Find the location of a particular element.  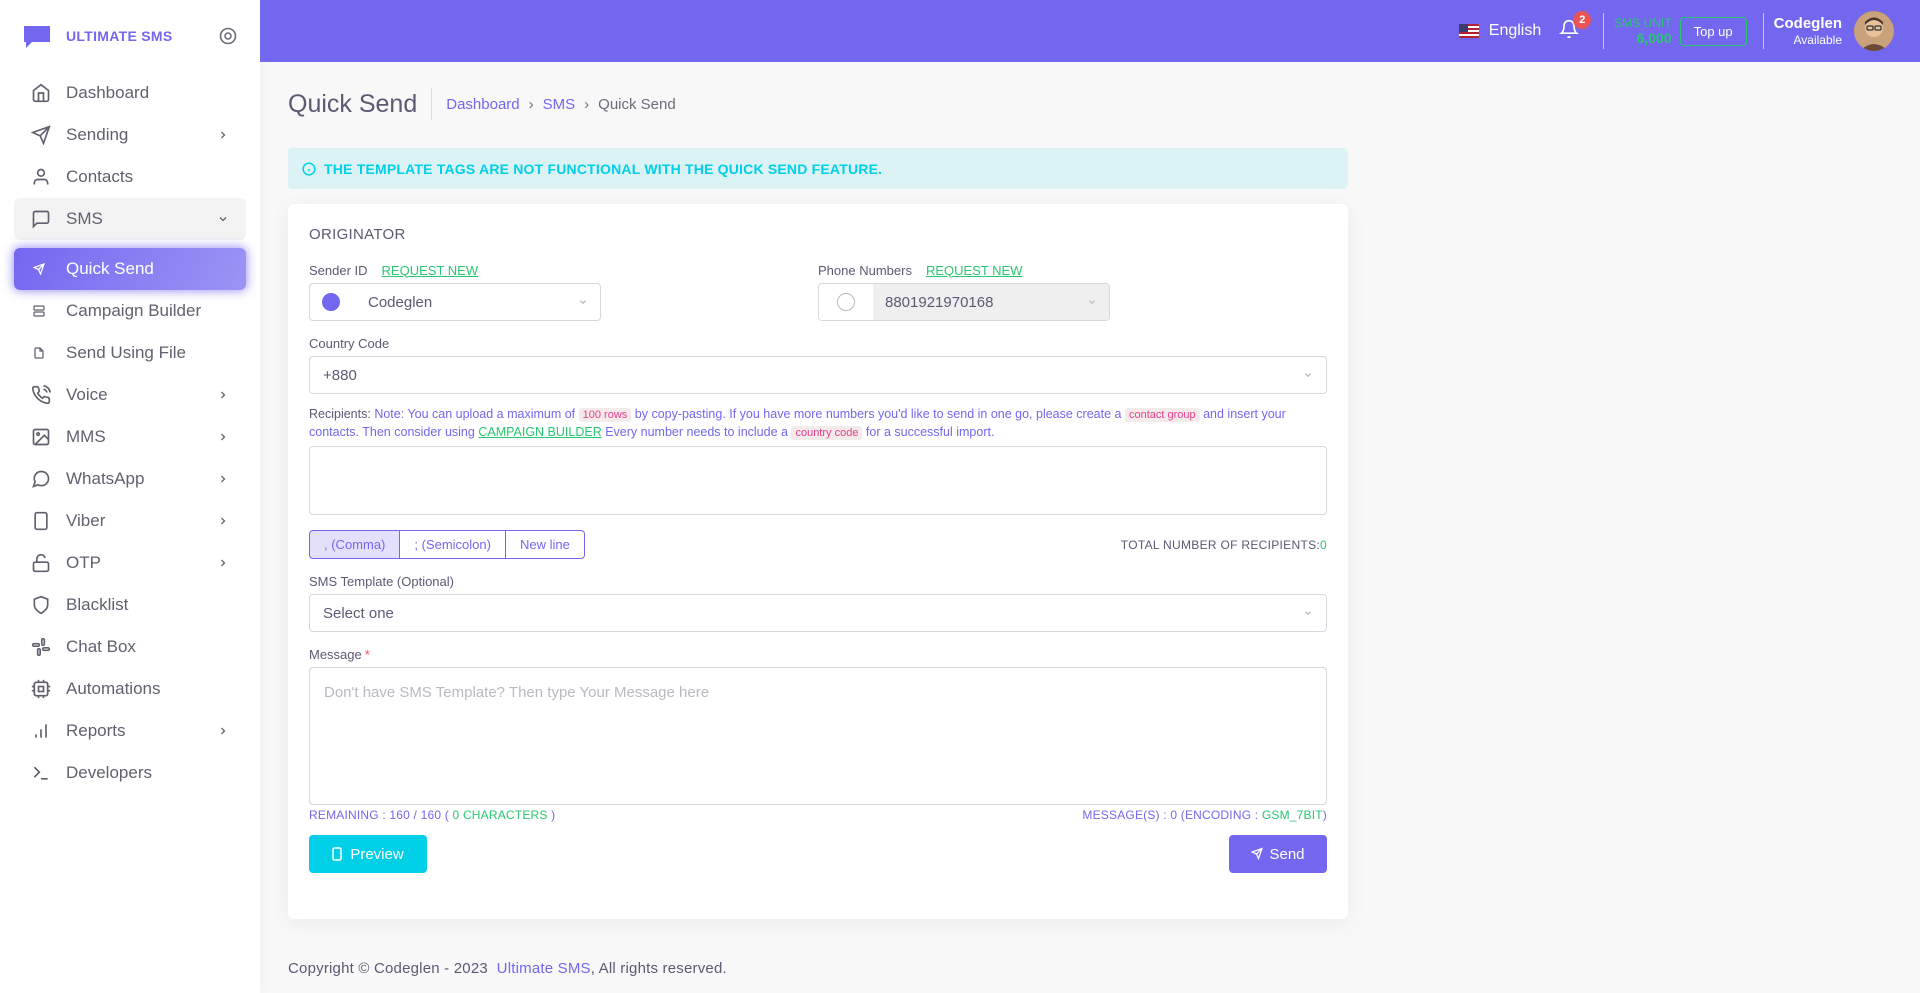

note-code-group: contact group is located at coordinates (1162, 415).